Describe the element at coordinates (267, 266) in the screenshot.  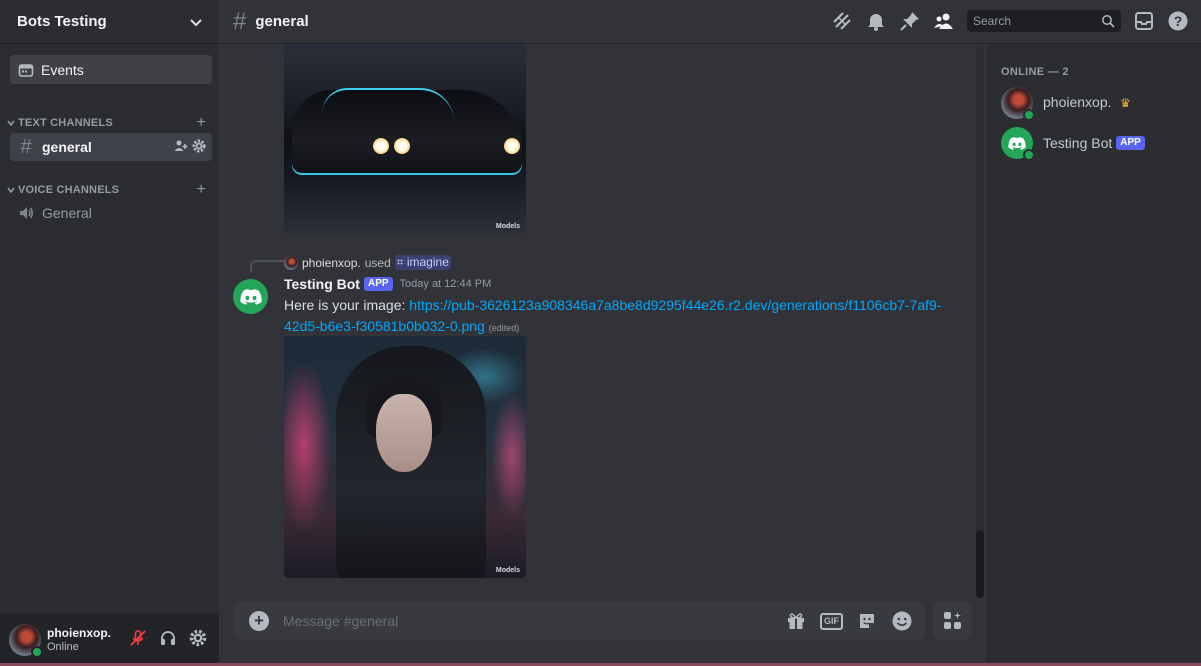
I see `reply-connector` at that location.